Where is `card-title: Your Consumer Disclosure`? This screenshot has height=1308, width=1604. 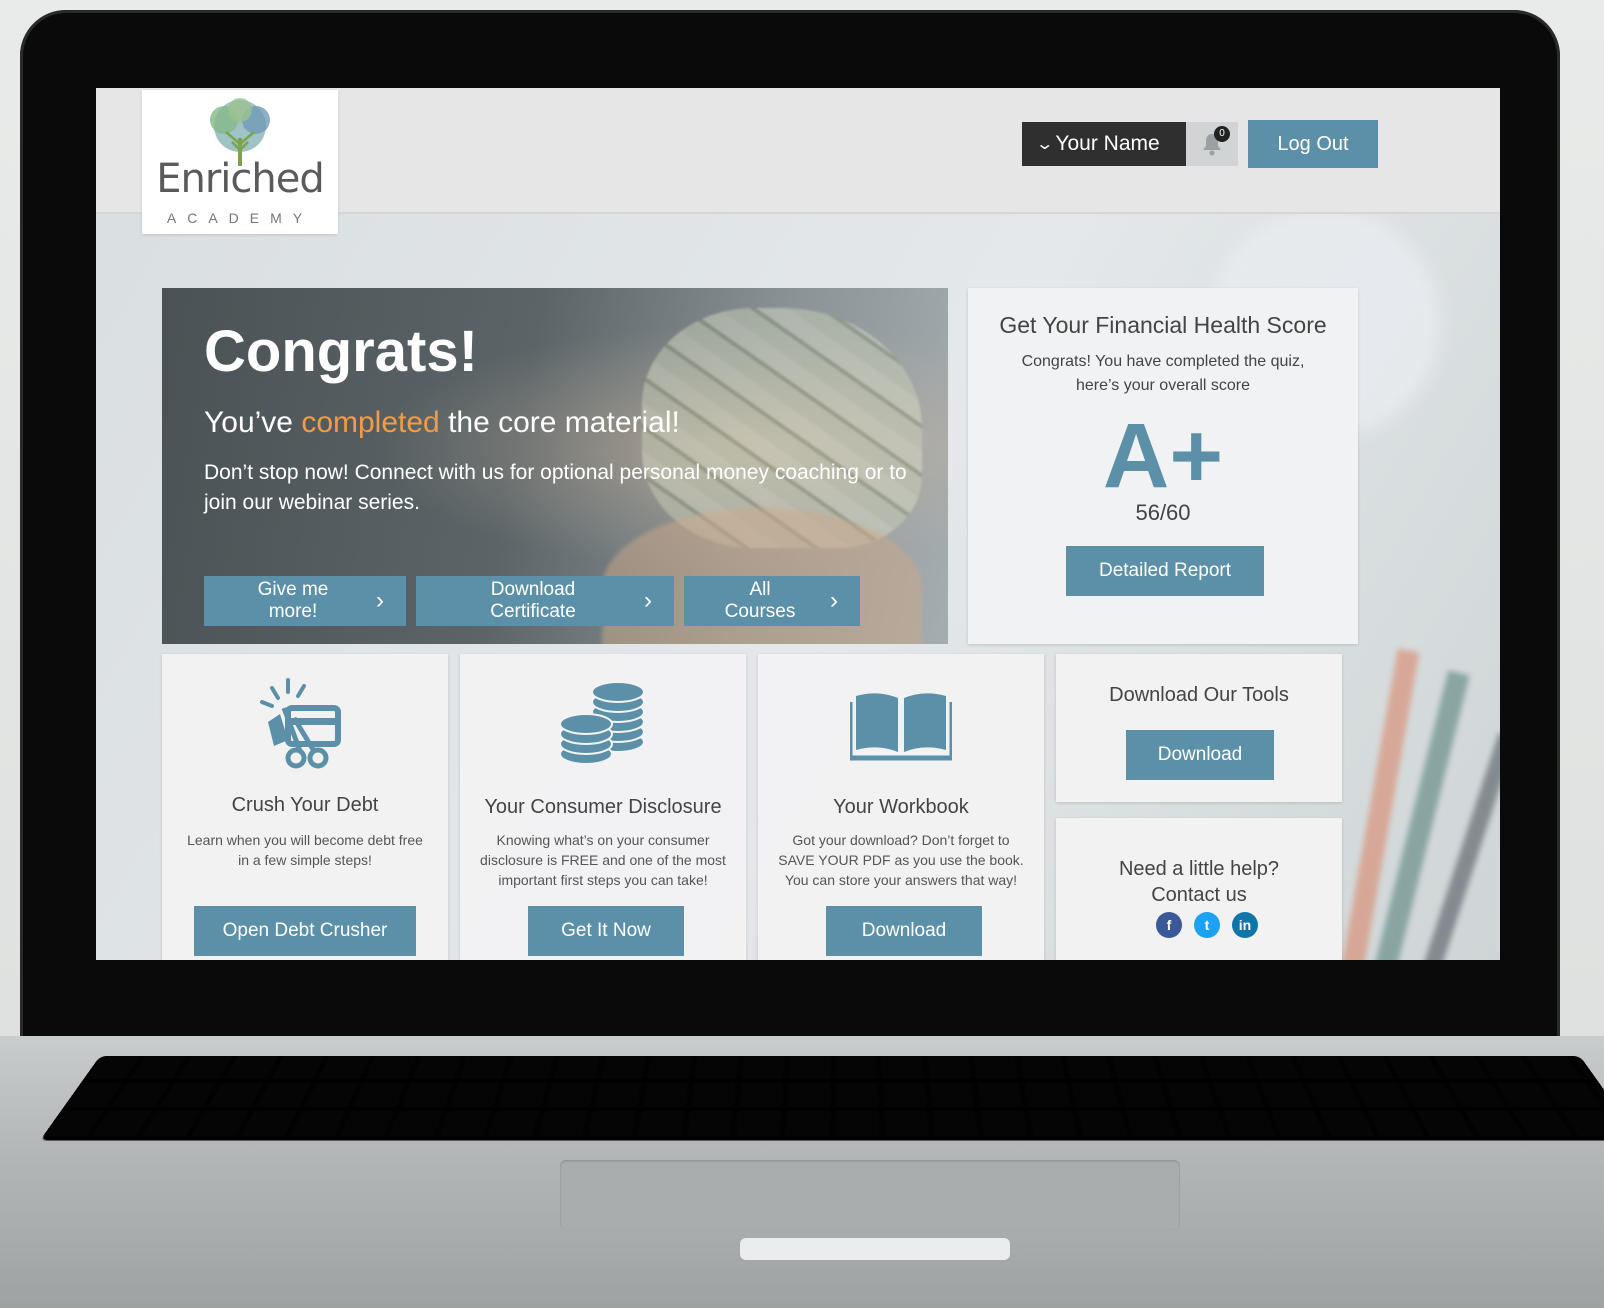 card-title: Your Consumer Disclosure is located at coordinates (603, 807).